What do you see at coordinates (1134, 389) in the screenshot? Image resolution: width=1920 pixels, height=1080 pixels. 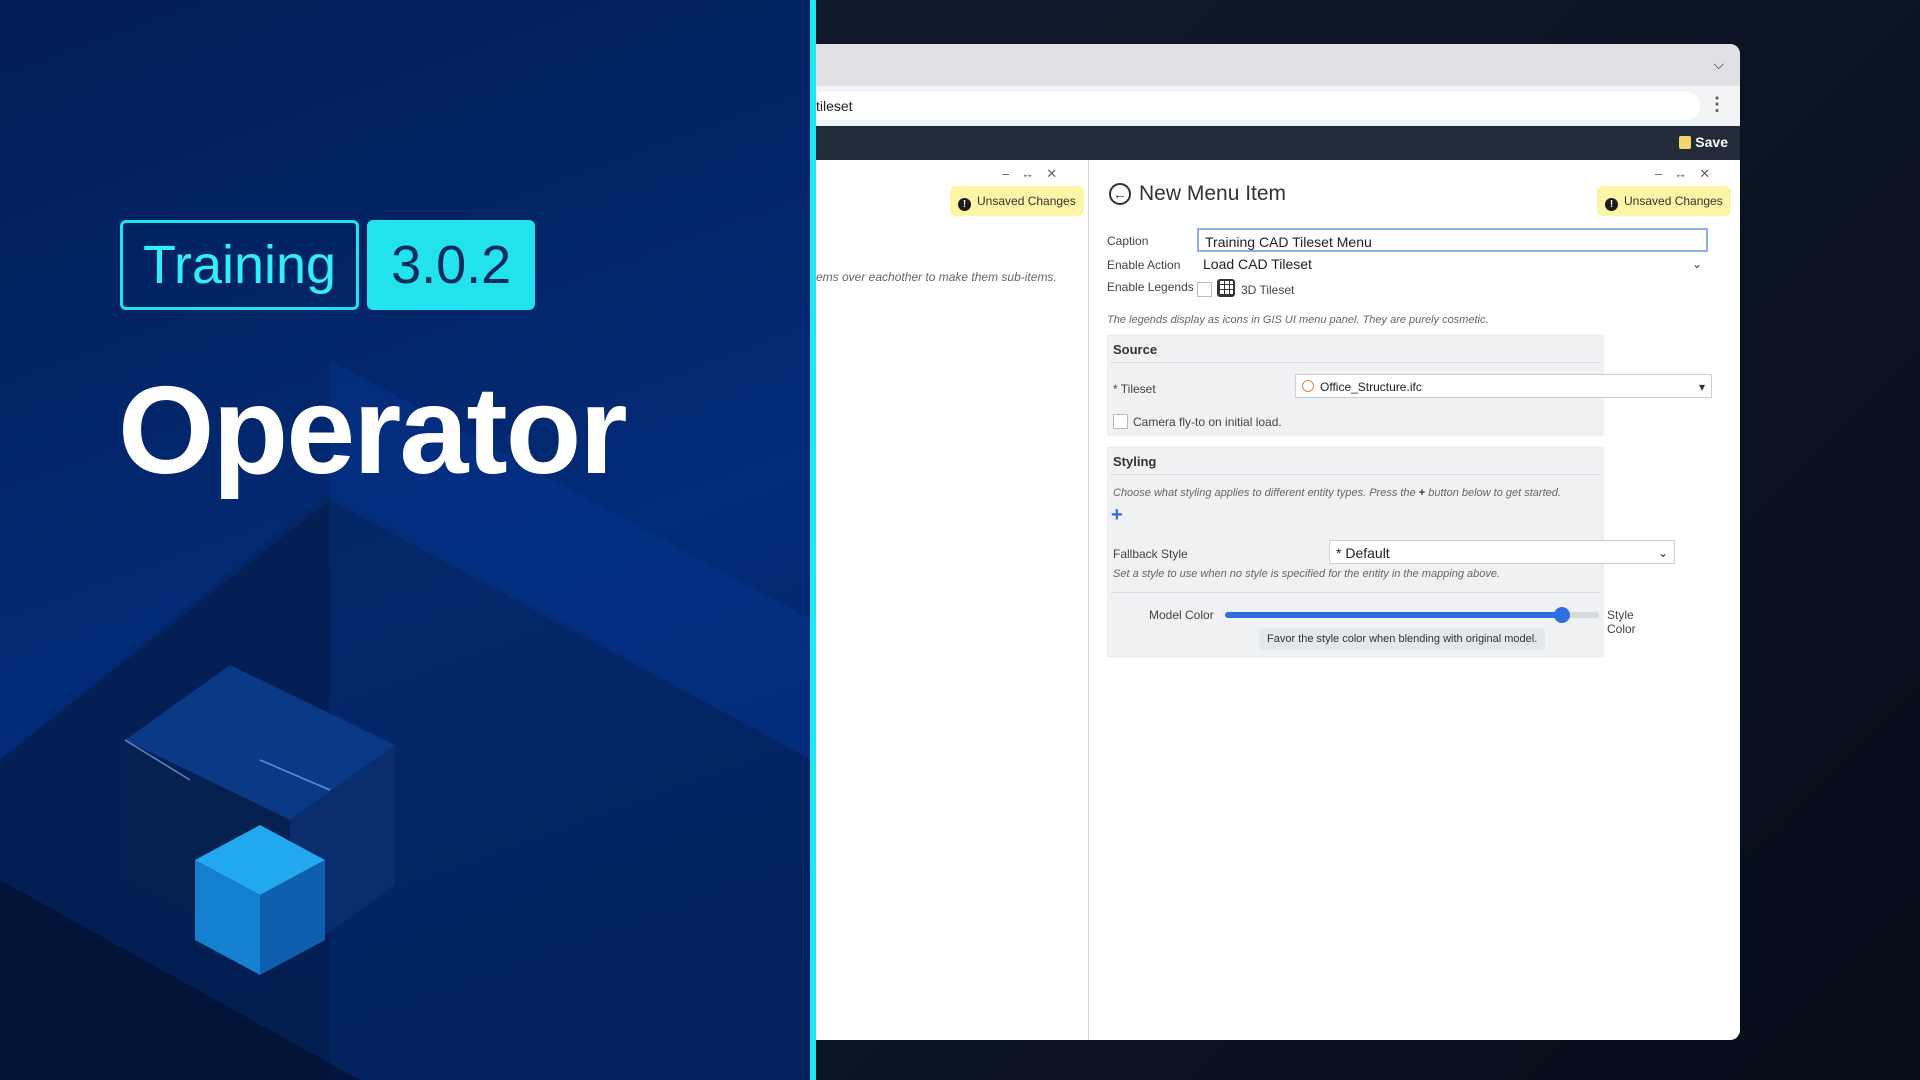 I see `tileset-label: * Tileset` at bounding box center [1134, 389].